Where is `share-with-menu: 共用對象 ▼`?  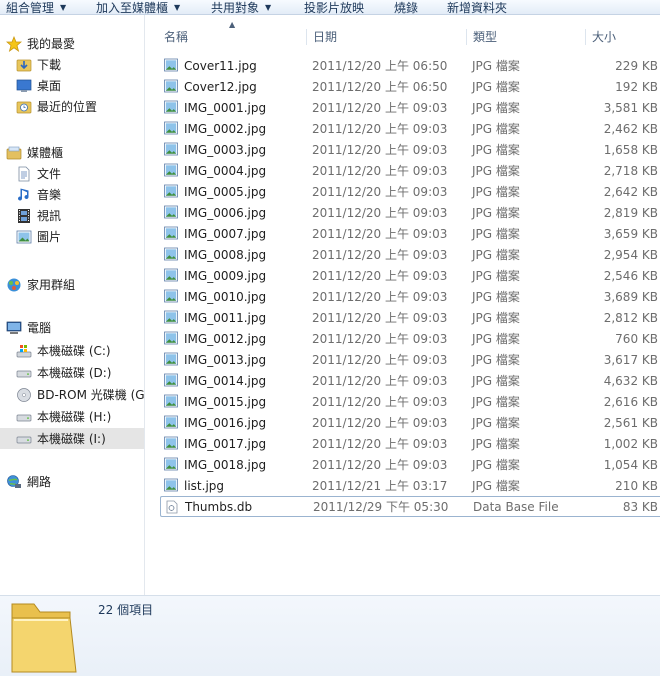
share-with-menu: 共用對象 ▼ is located at coordinates (241, 8).